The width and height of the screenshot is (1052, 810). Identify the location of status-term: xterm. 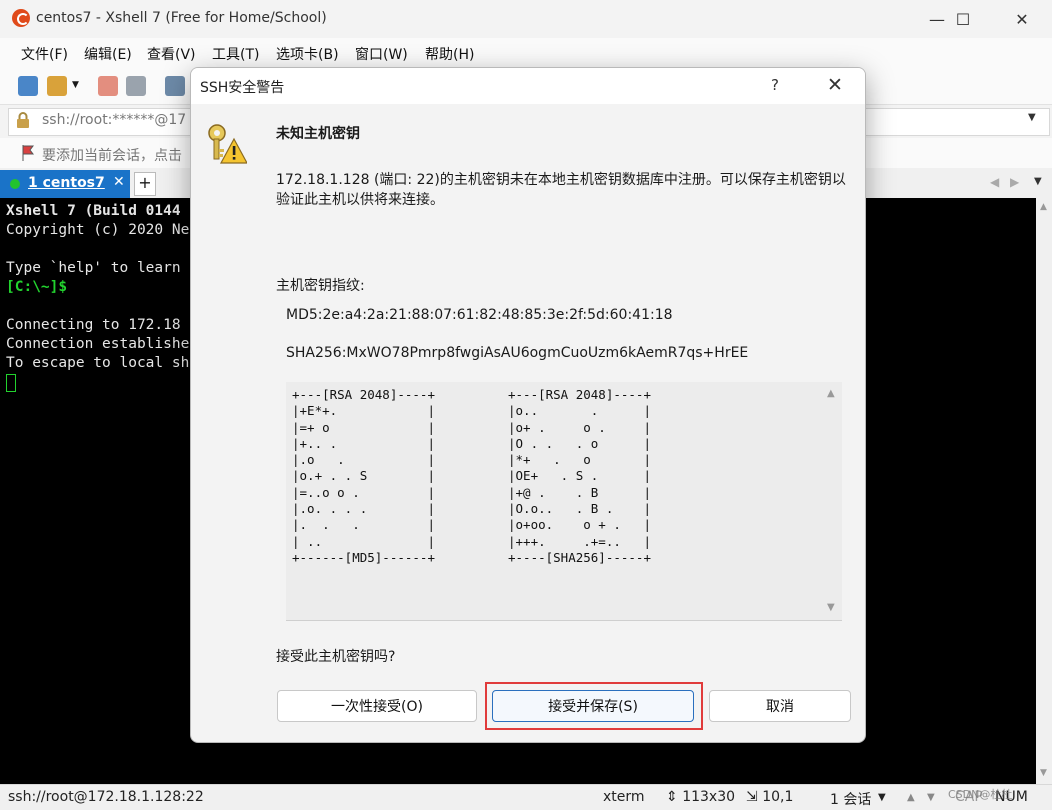
(624, 797).